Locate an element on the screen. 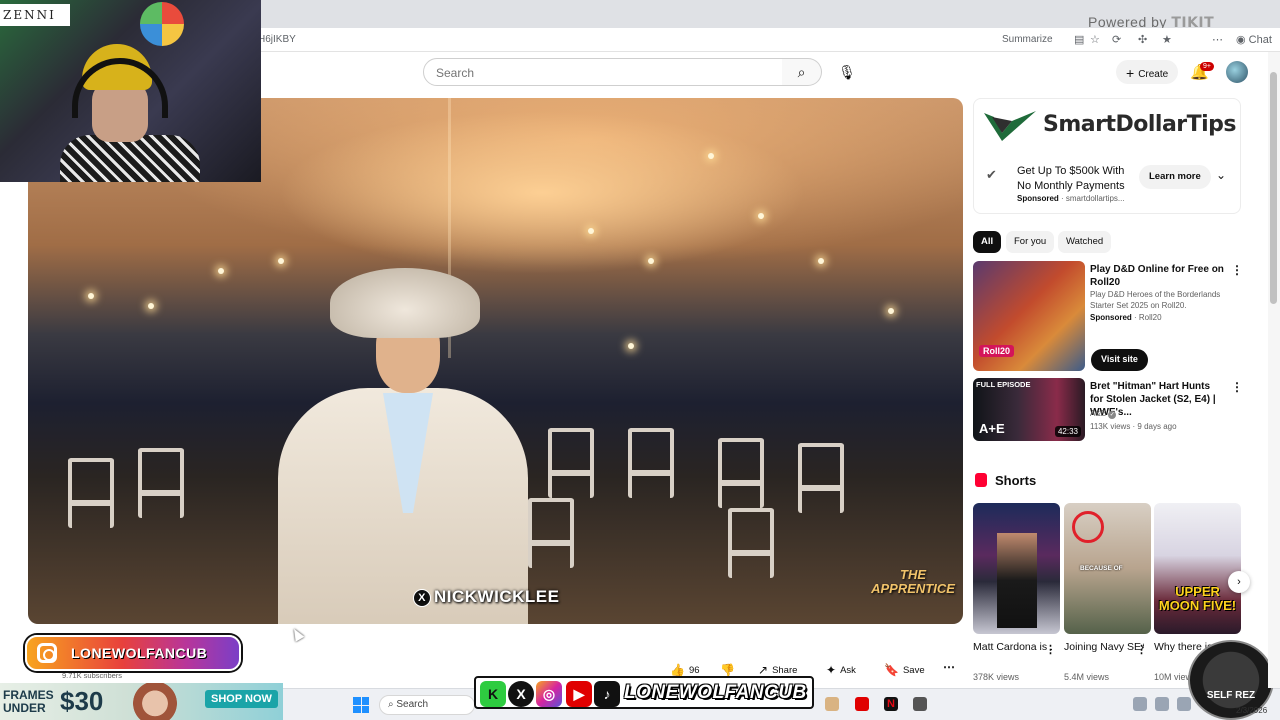 Image resolution: width=1280 pixels, height=720 pixels. highlight-circle is located at coordinates (1088, 527).